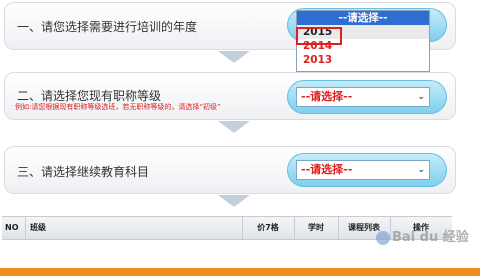 The height and width of the screenshot is (276, 480). I want to click on subject-select: --请选择-- ⌄, so click(363, 170).